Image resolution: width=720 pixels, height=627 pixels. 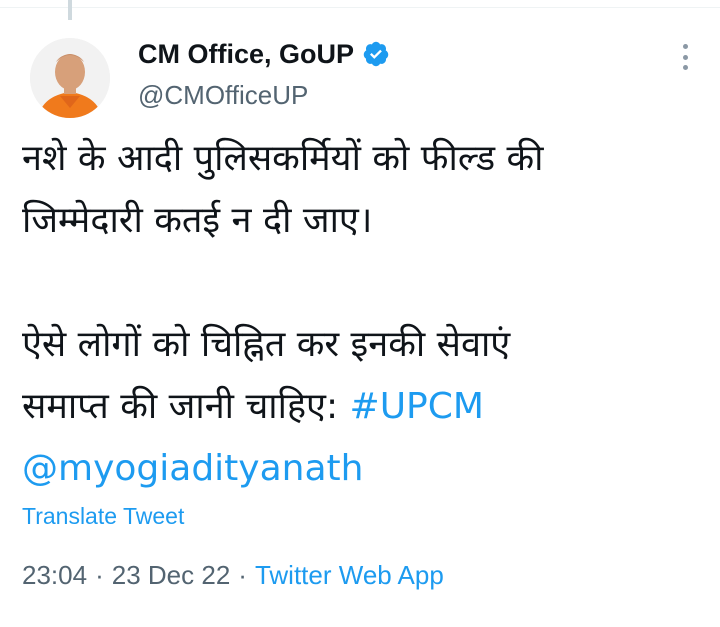 What do you see at coordinates (266, 344) in the screenshot?
I see `tweet-text-line-4: ऐसे लोगों को चिह्नित कर इनकी सेवाएं` at bounding box center [266, 344].